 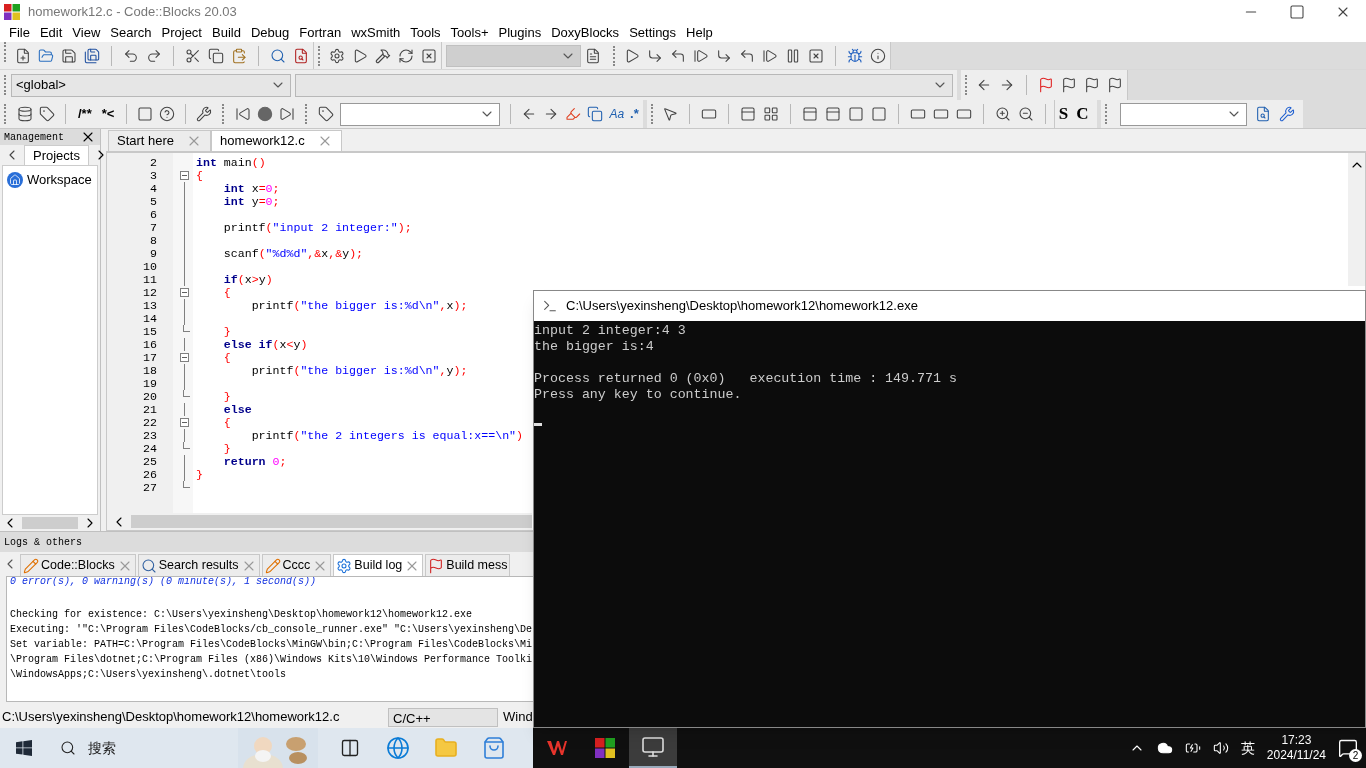 What do you see at coordinates (320, 33) in the screenshot?
I see `menu-item: Fortran` at bounding box center [320, 33].